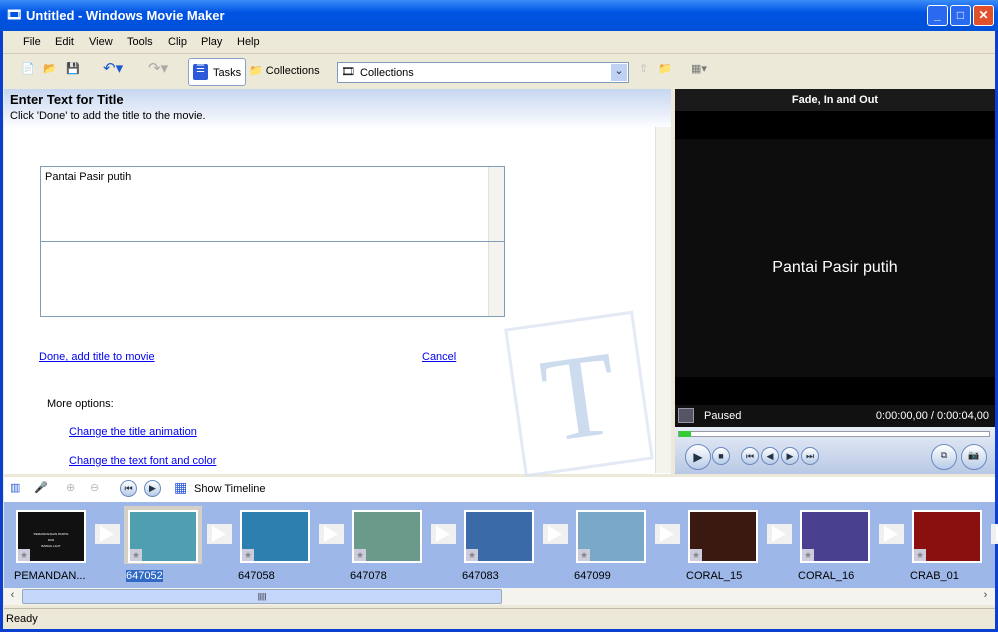 Image resolution: width=998 pixels, height=632 pixels. I want to click on collections-button: 📁 Collections, so click(284, 70).